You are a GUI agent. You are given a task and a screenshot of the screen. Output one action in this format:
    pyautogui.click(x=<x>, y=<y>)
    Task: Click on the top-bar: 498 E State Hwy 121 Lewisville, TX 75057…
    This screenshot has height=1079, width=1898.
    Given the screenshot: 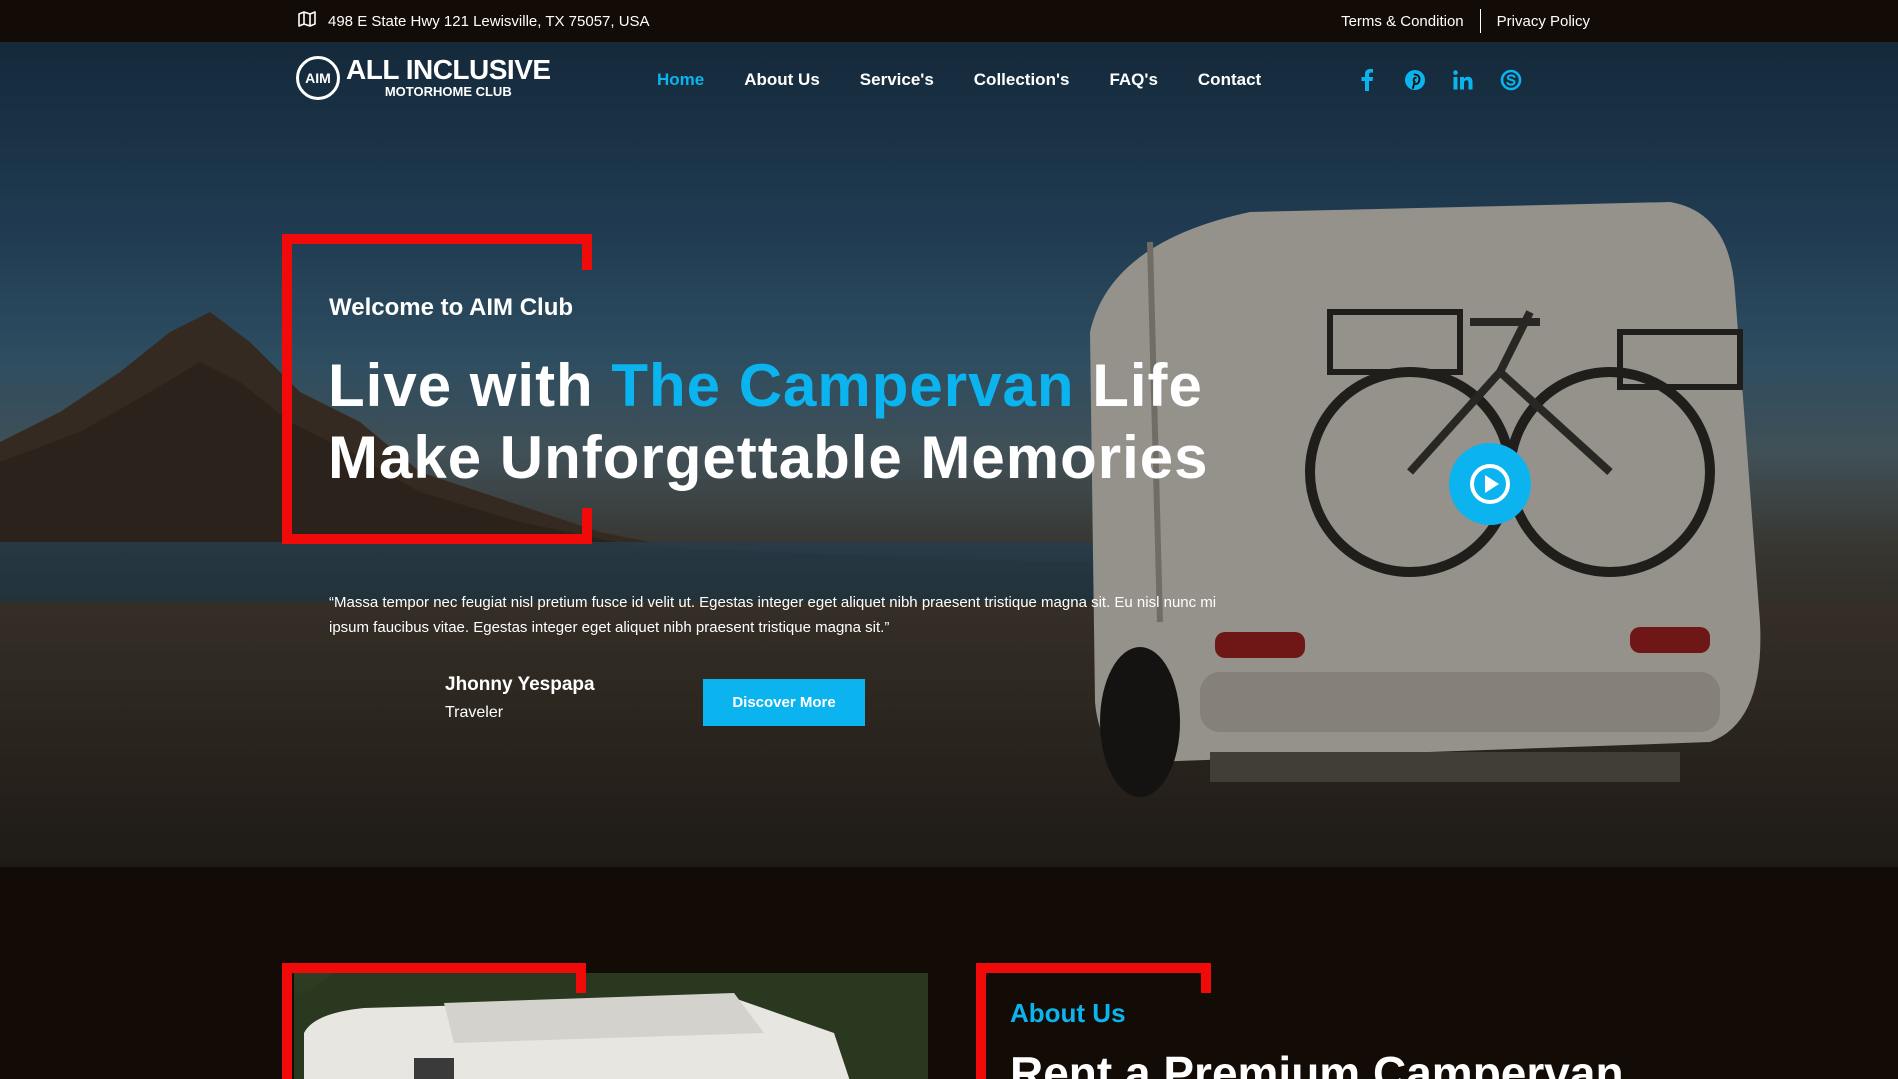 What is the action you would take?
    pyautogui.click(x=949, y=21)
    